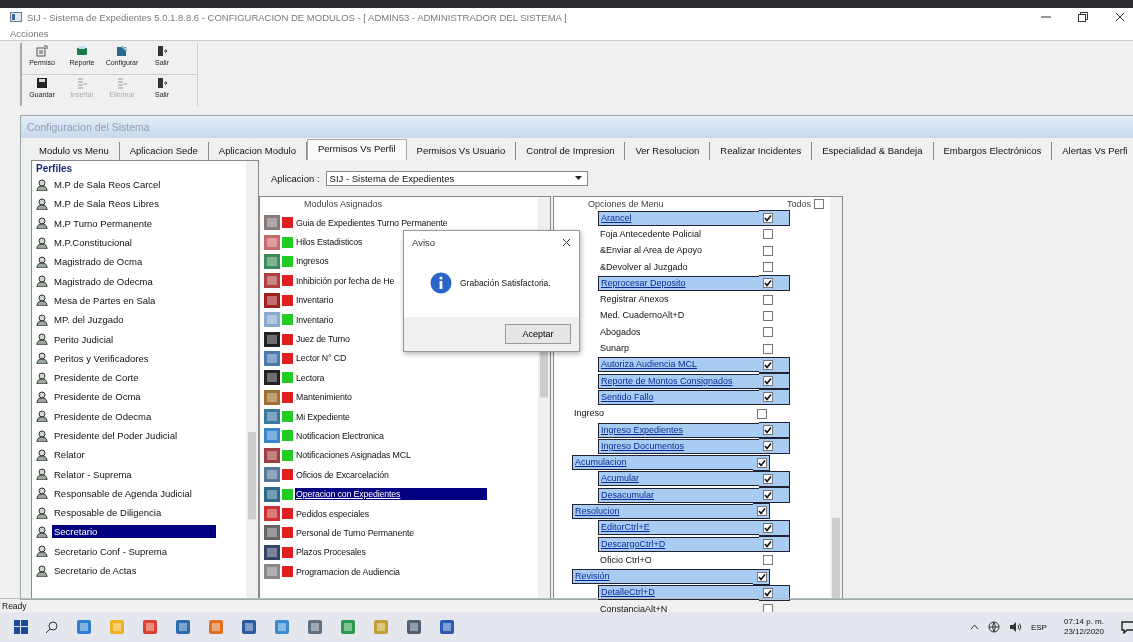 The image size is (1133, 642). Describe the element at coordinates (662, 511) in the screenshot. I see `menu-option: Resolucion` at that location.